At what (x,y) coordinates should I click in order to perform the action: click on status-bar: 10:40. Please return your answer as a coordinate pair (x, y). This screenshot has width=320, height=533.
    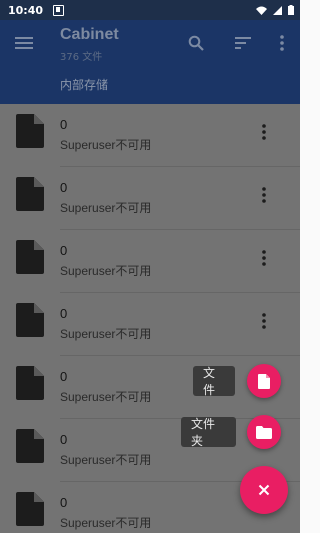
    Looking at the image, I should click on (150, 10).